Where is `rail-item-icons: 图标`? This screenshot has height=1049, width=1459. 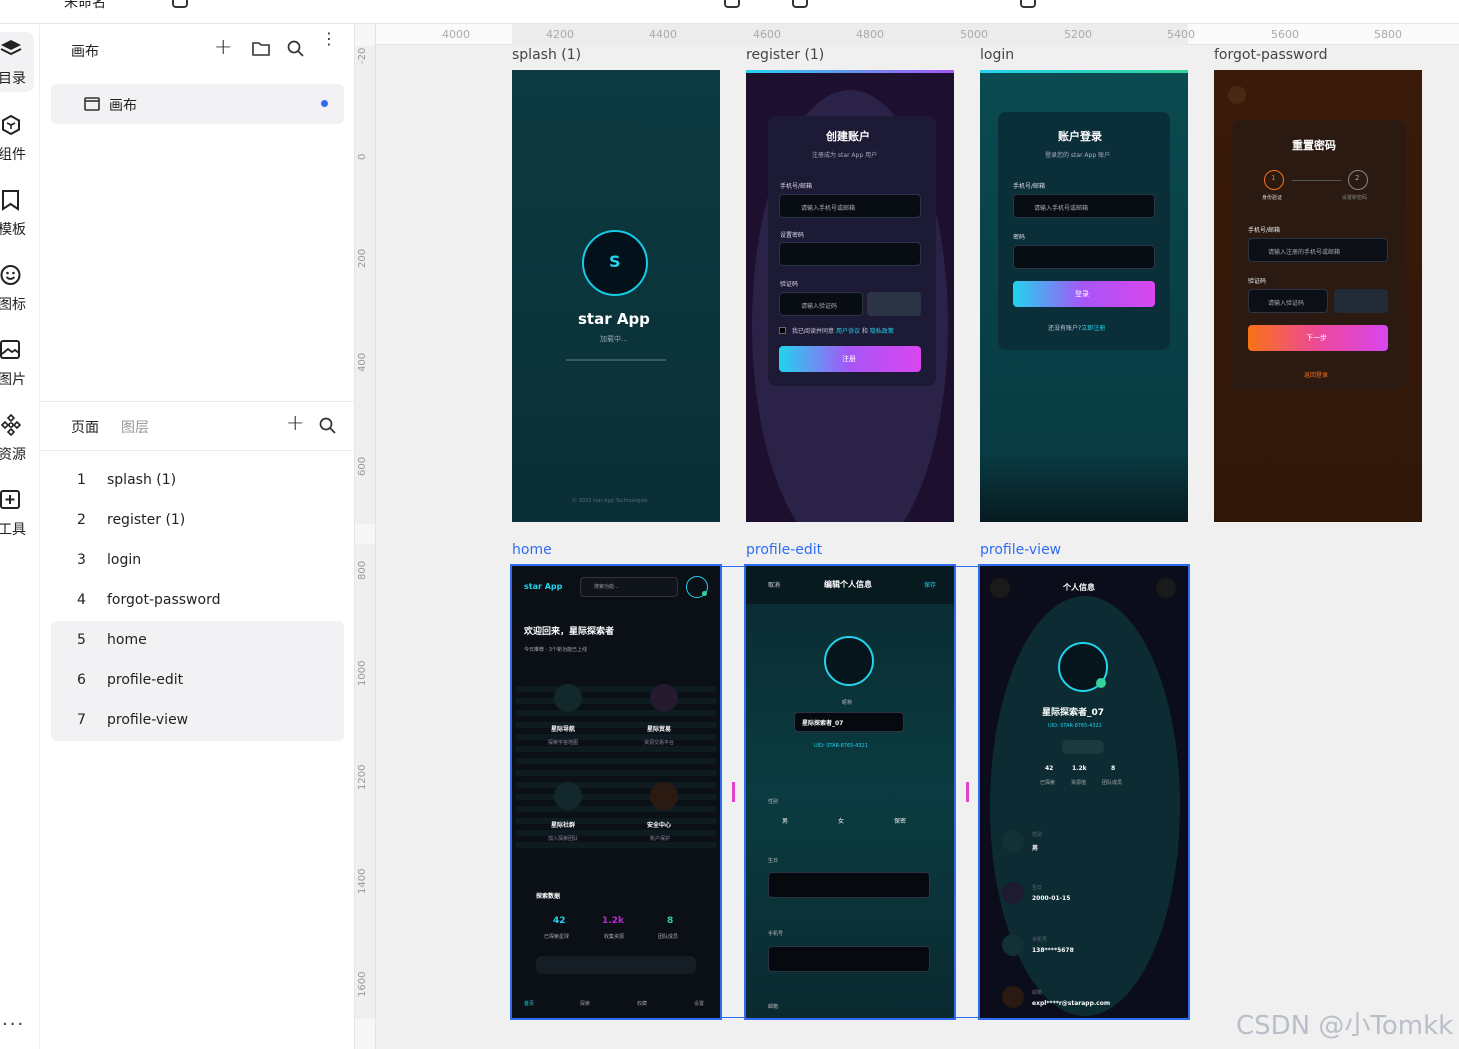
rail-item-icons: 图标 is located at coordinates (20, 288).